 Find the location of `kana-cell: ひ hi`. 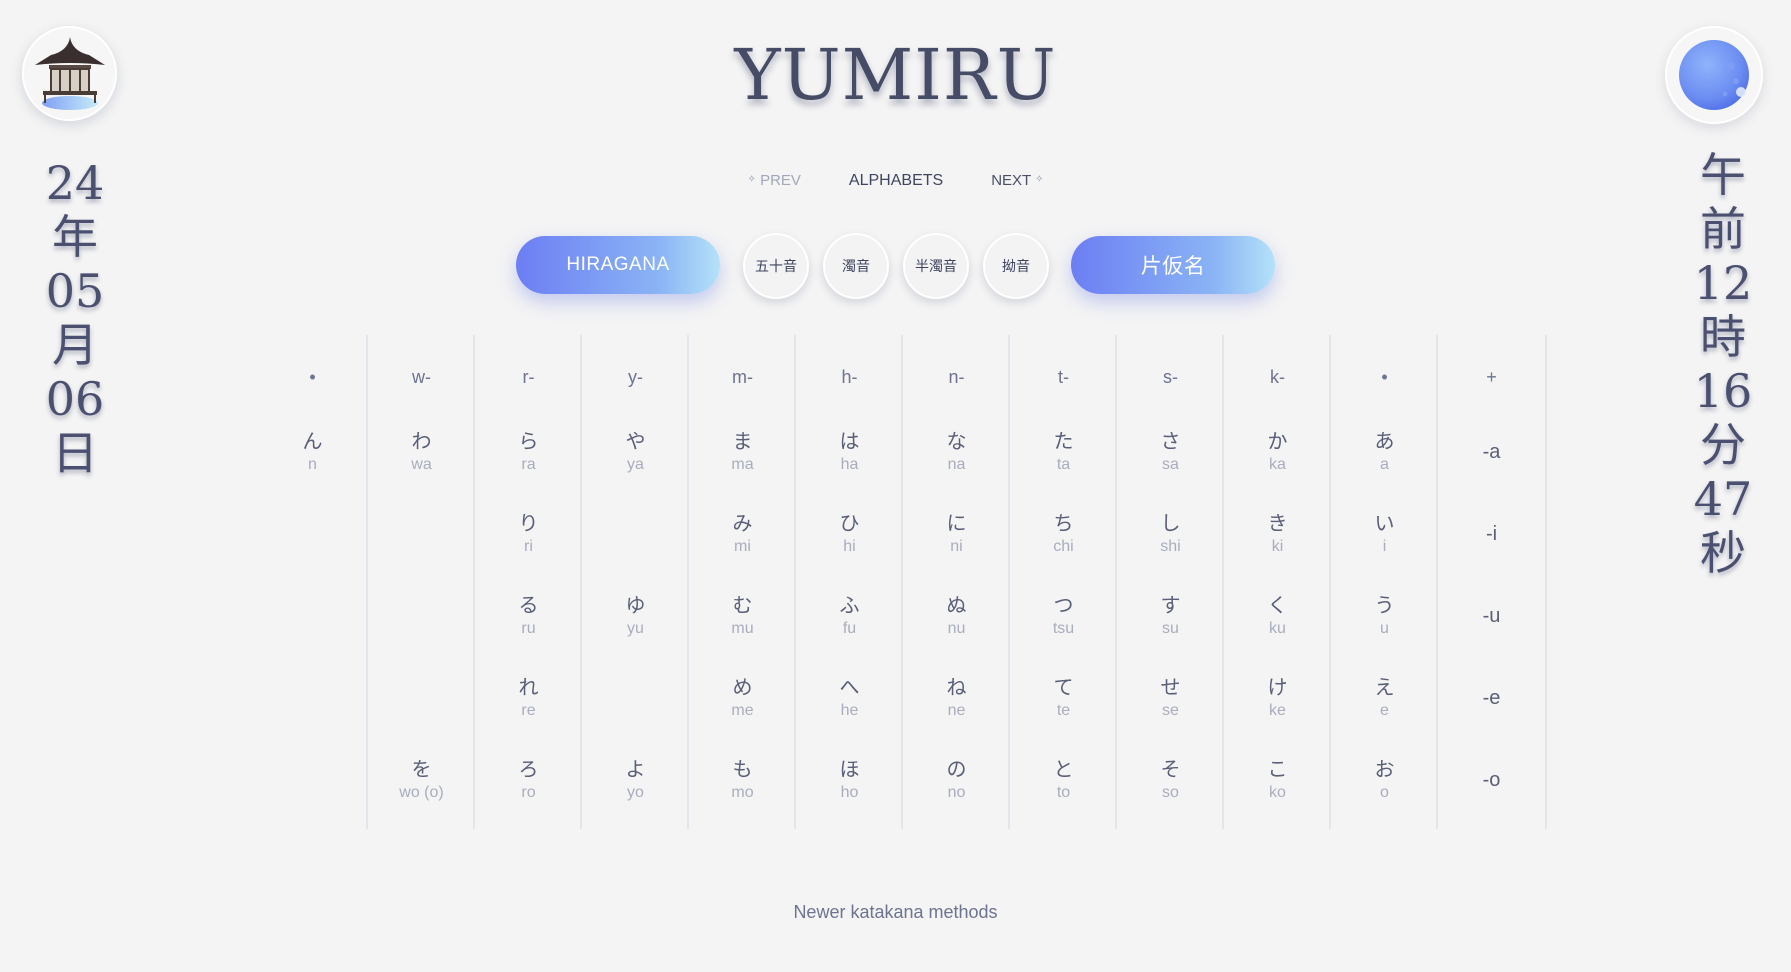

kana-cell: ひ hi is located at coordinates (849, 533).